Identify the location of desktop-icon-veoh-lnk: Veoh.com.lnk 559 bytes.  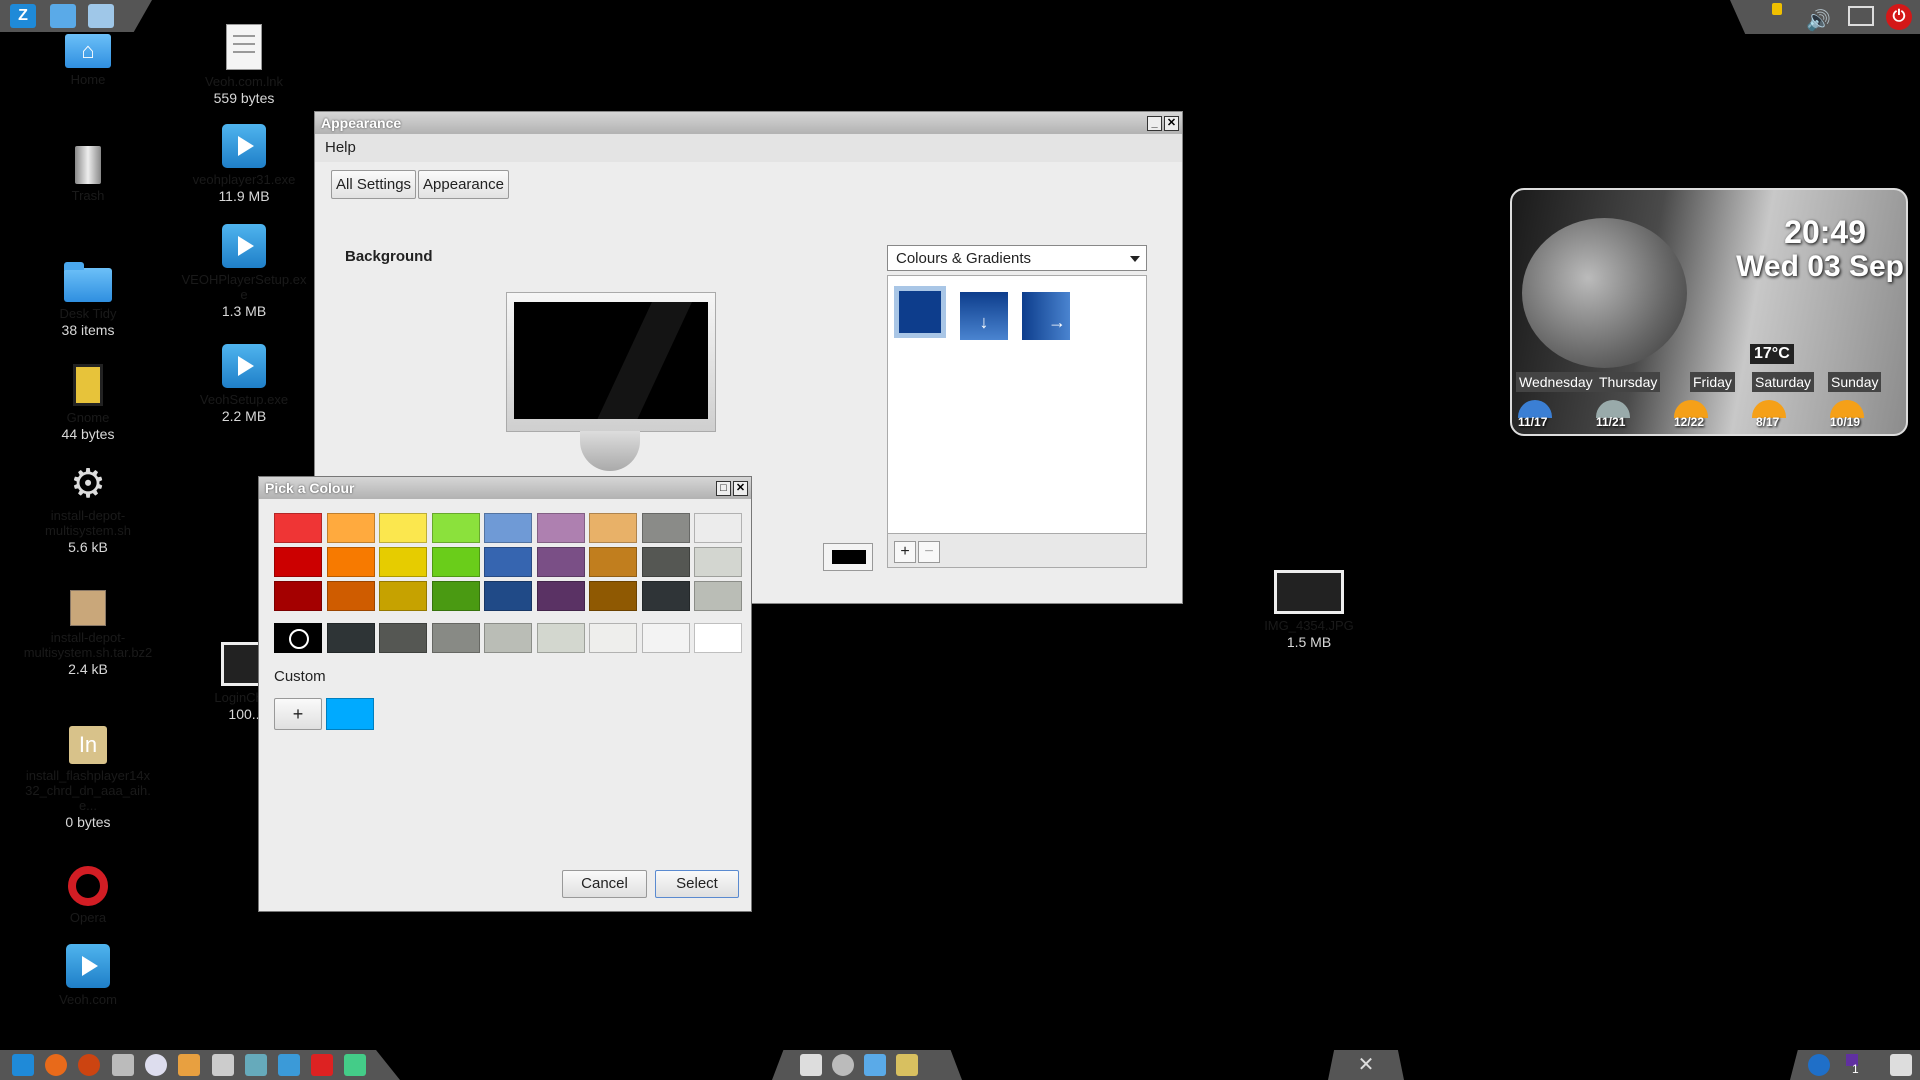
(244, 65).